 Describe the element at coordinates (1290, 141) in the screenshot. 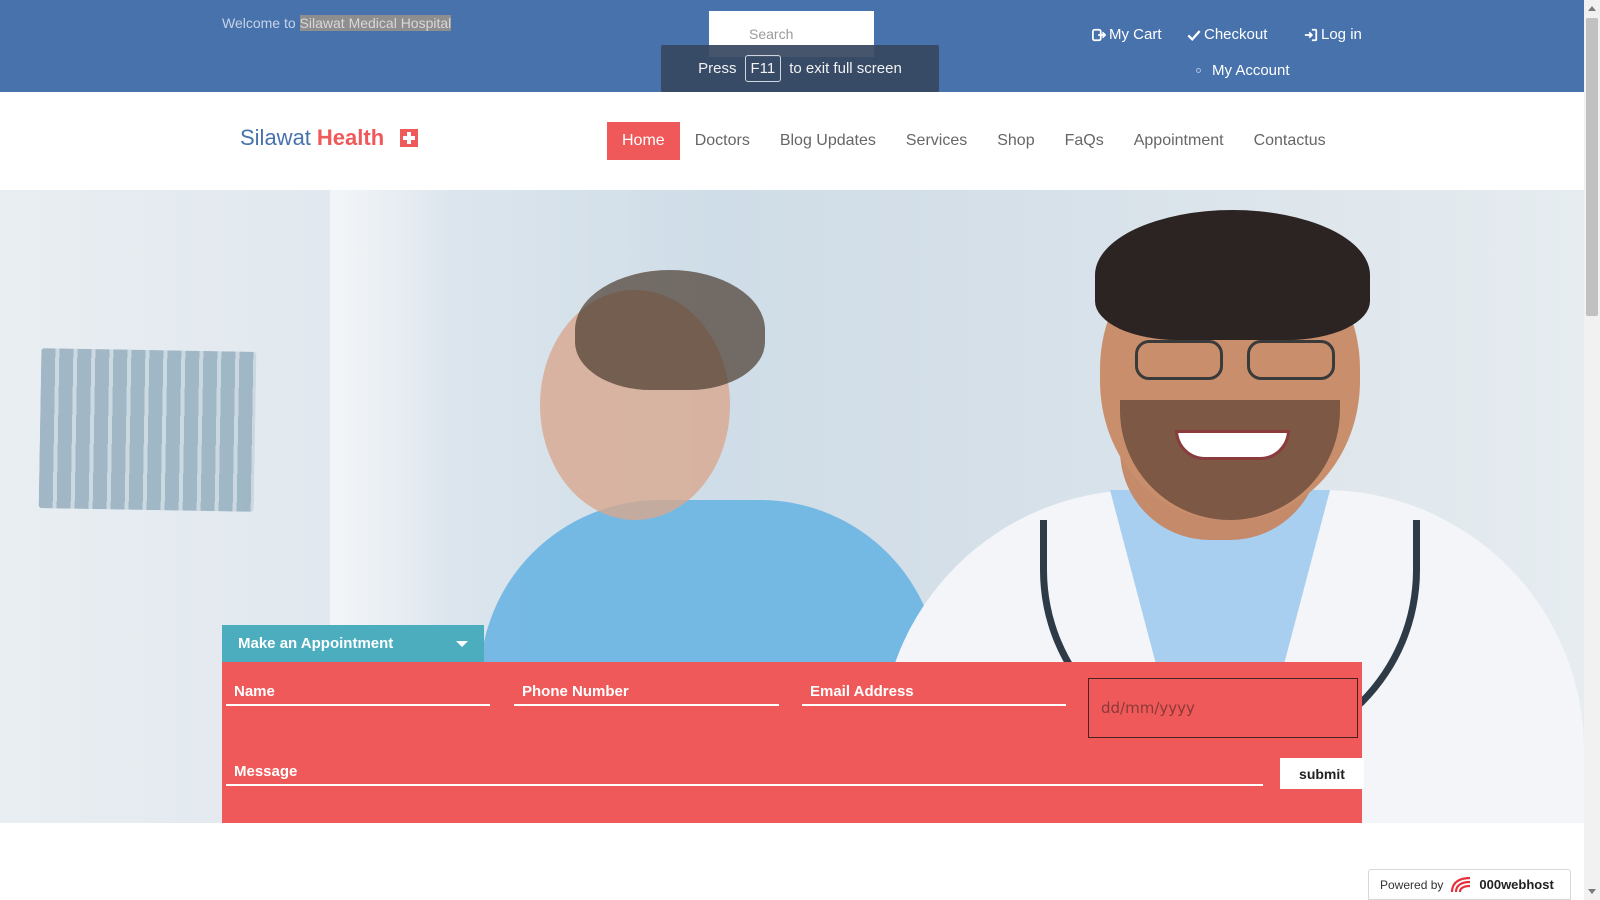

I see `nav-contactus: Contactus` at that location.